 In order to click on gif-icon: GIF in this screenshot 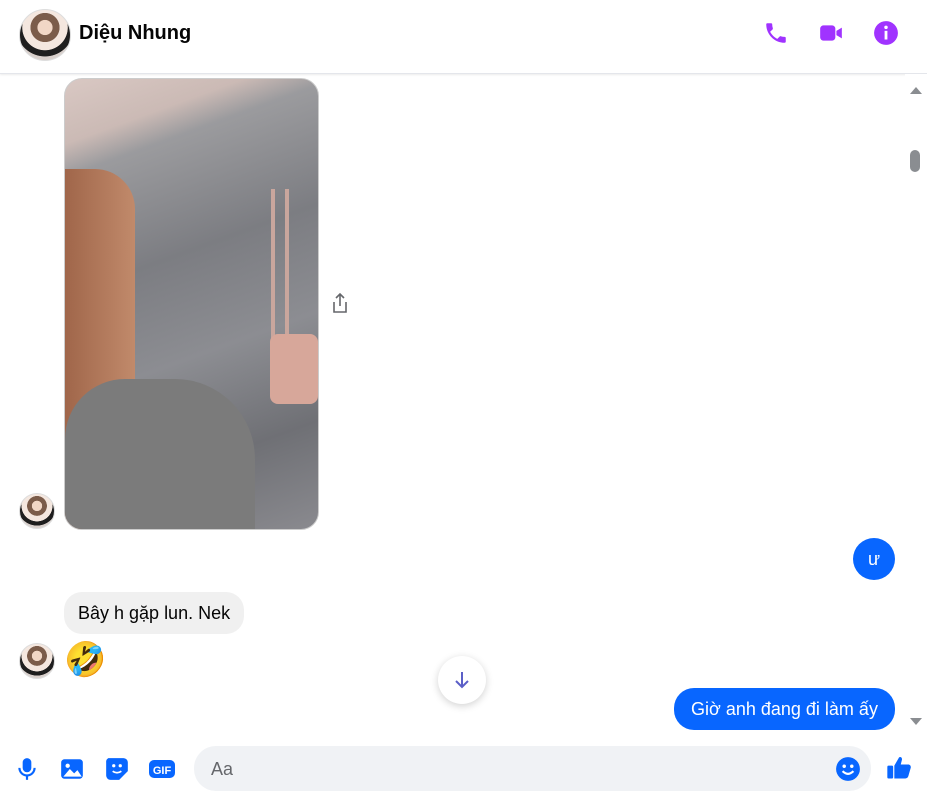, I will do `click(162, 769)`.